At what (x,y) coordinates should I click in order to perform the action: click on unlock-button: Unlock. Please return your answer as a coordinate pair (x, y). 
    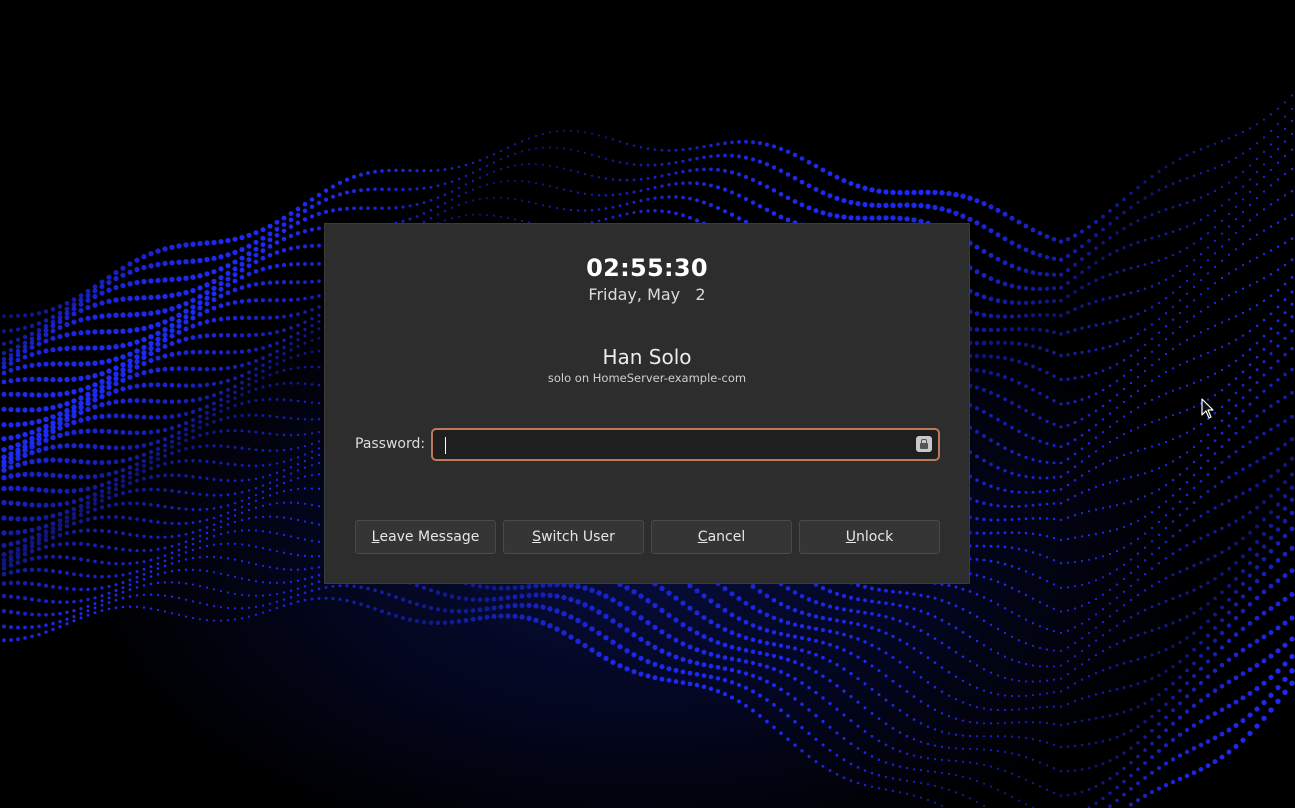
    Looking at the image, I should click on (869, 537).